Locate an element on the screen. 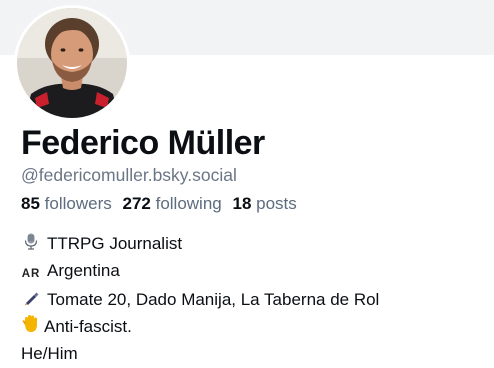  bio-line: AR Argentina is located at coordinates (200, 272).